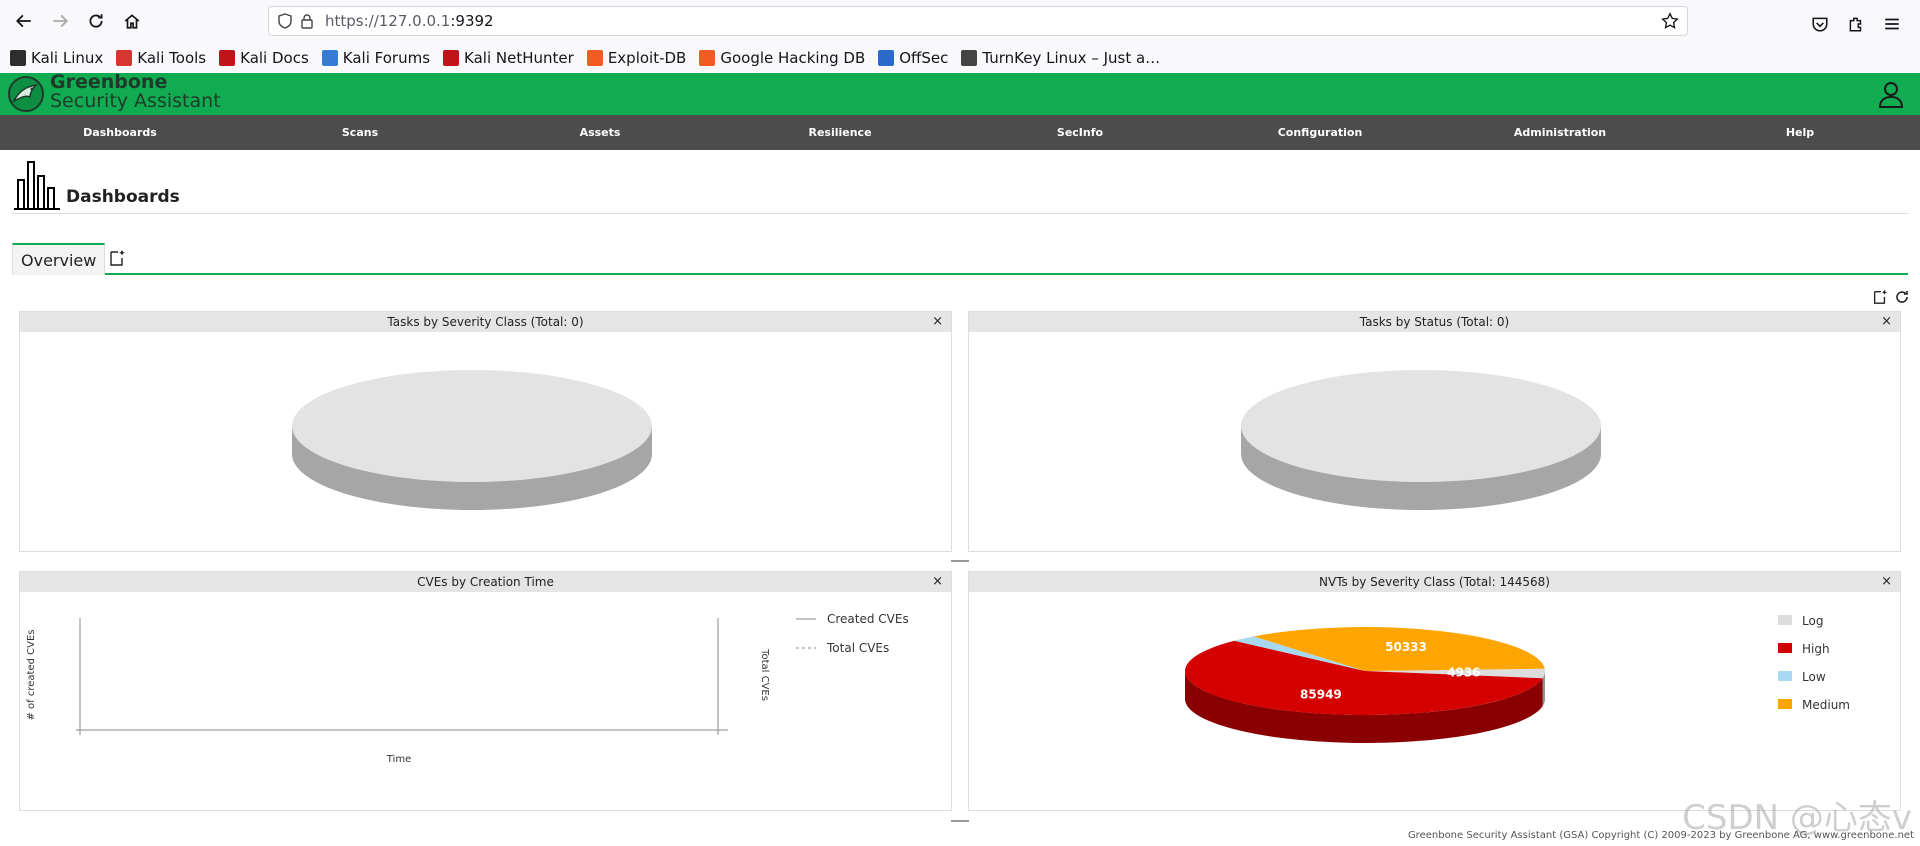  Describe the element at coordinates (647, 57) in the screenshot. I see `bookmark-label: Exploit-DB` at that location.